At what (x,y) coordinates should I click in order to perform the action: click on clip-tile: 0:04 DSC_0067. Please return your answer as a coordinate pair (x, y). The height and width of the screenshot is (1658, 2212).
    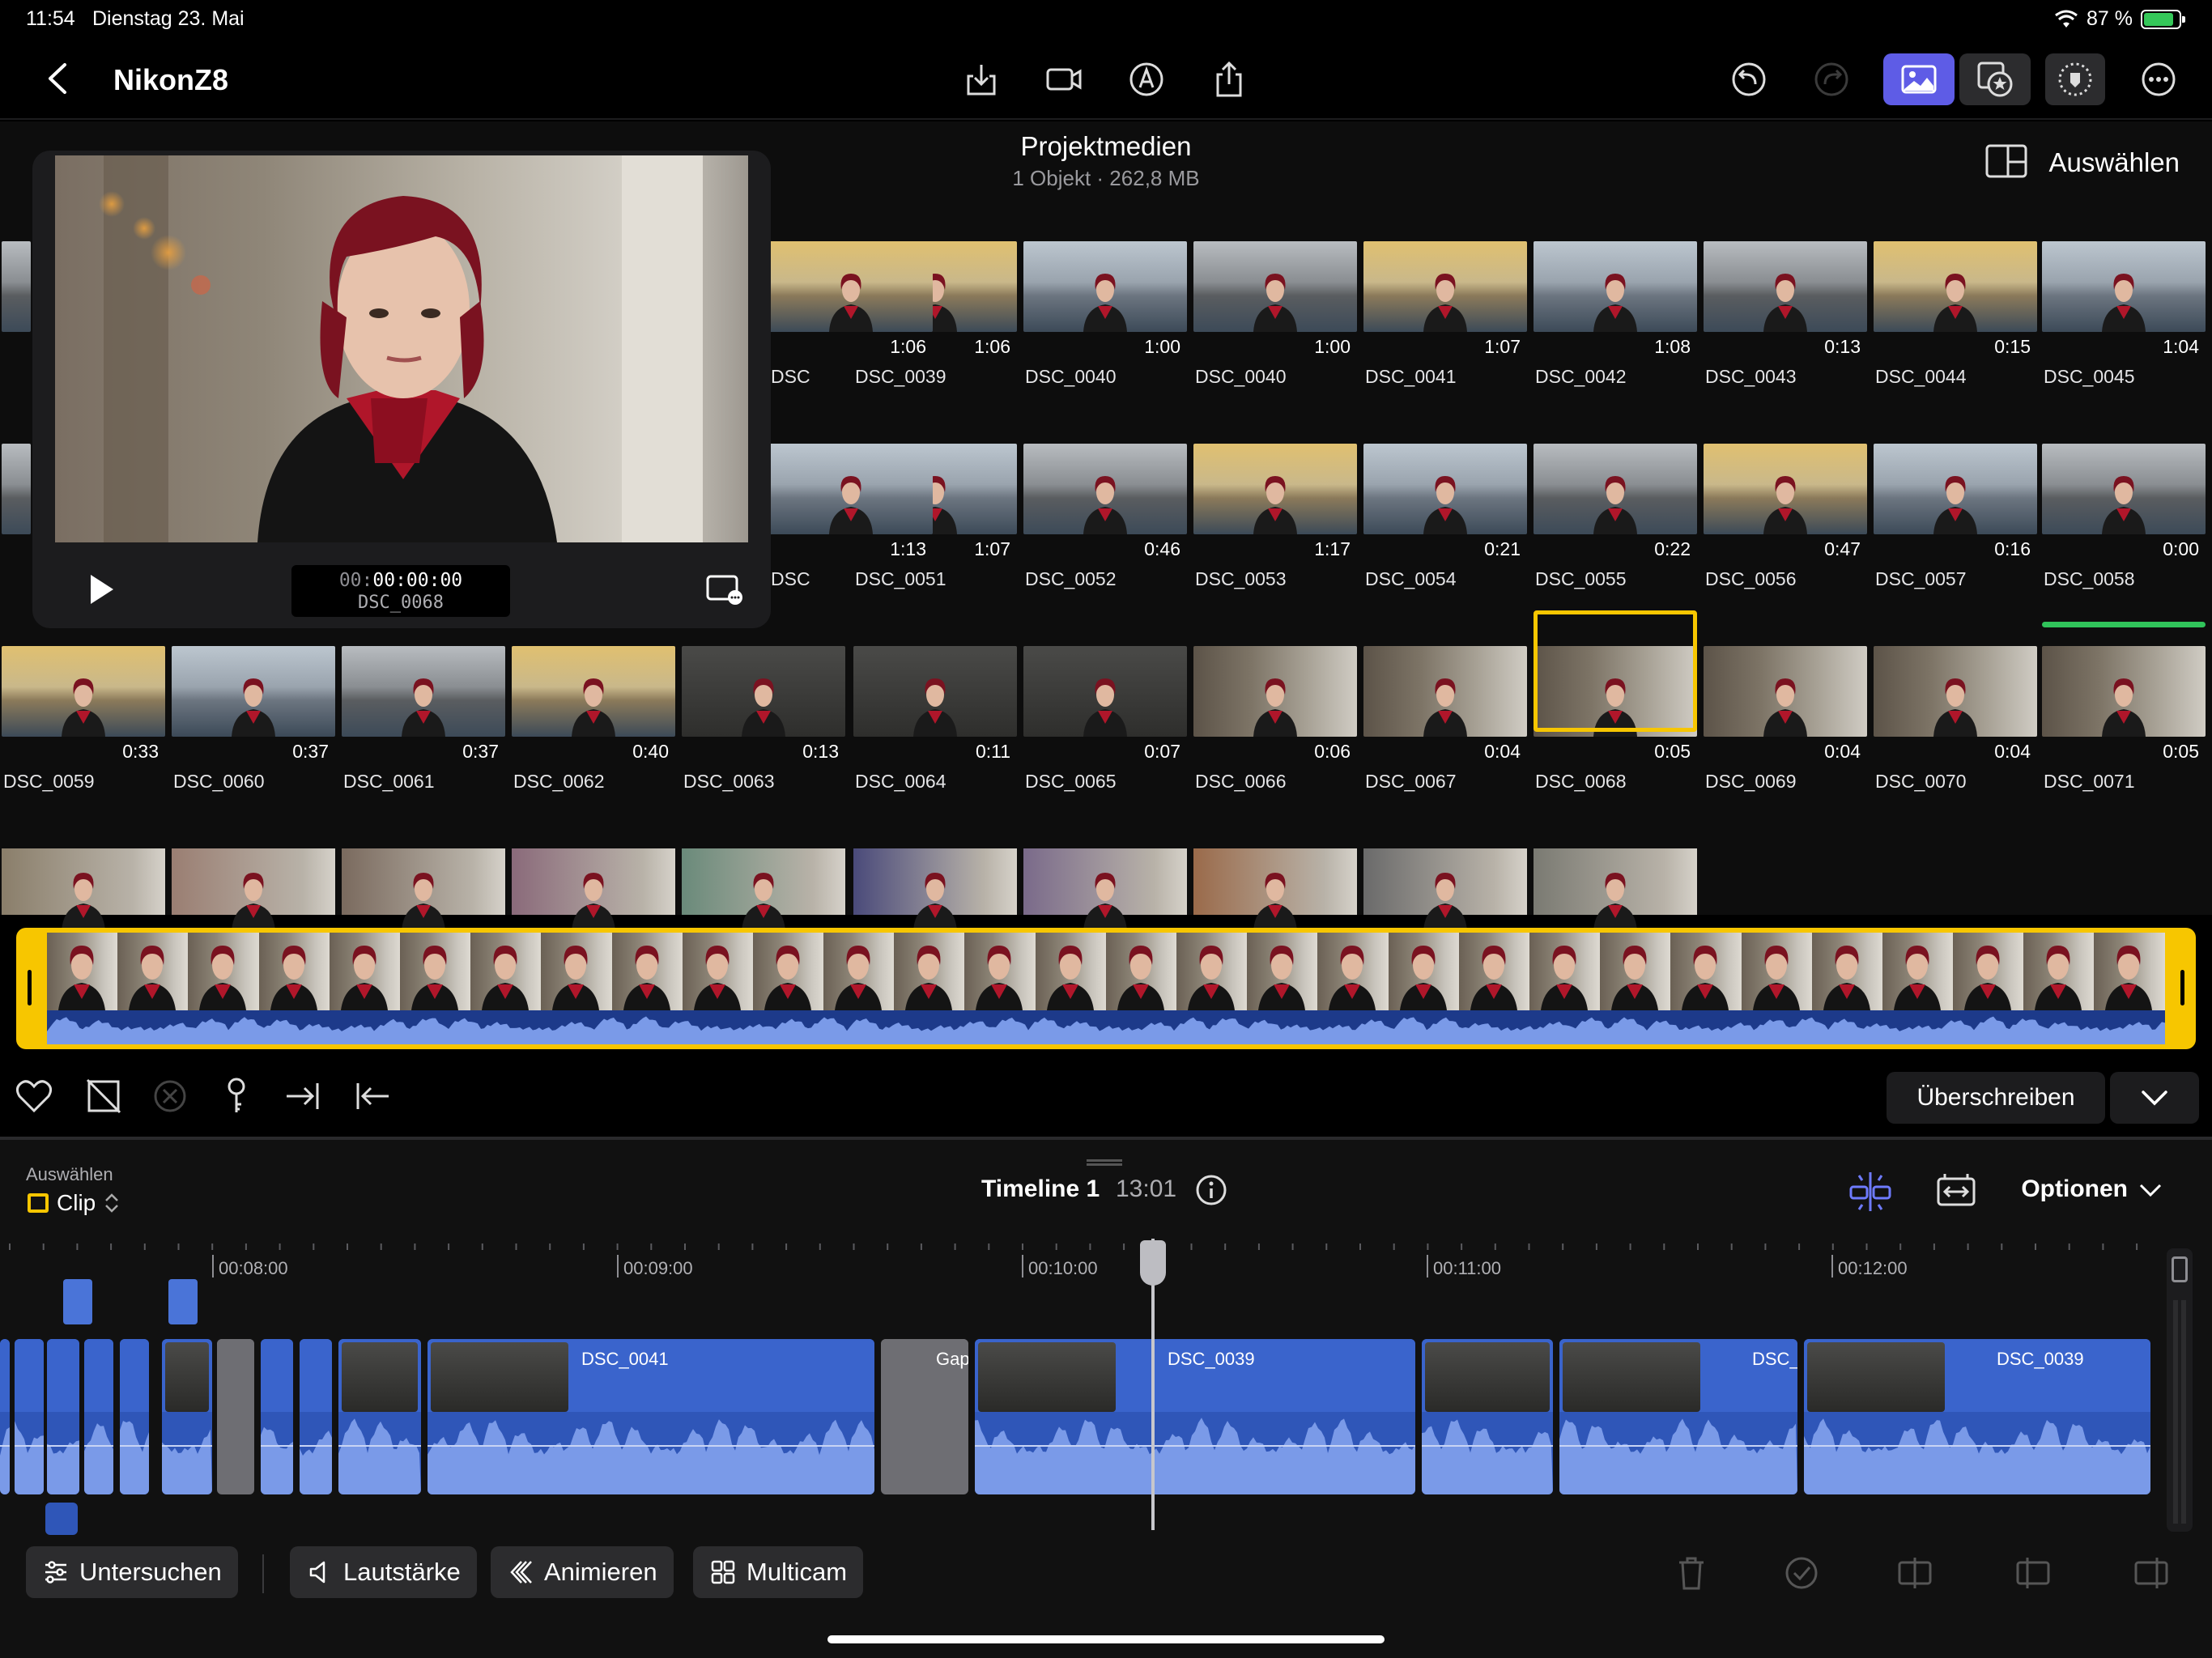
    Looking at the image, I should click on (1445, 719).